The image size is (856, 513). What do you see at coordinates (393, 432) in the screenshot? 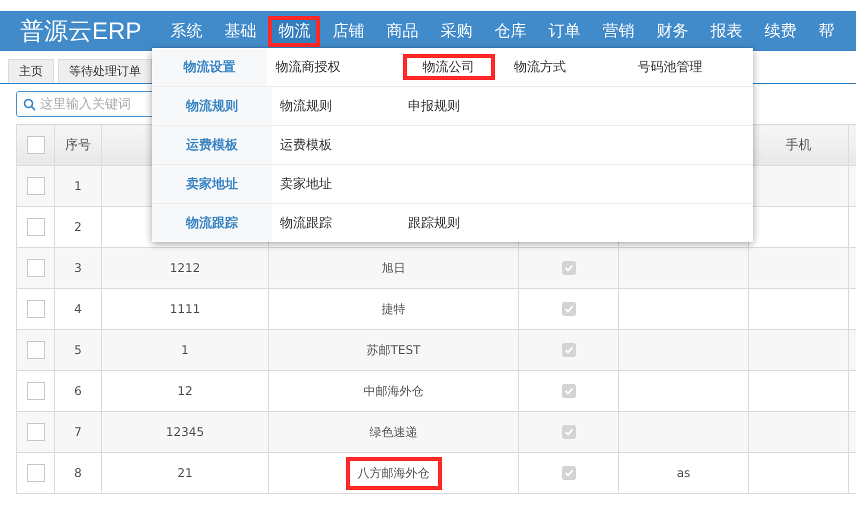
I see `table-cell-text: 绿色速递` at bounding box center [393, 432].